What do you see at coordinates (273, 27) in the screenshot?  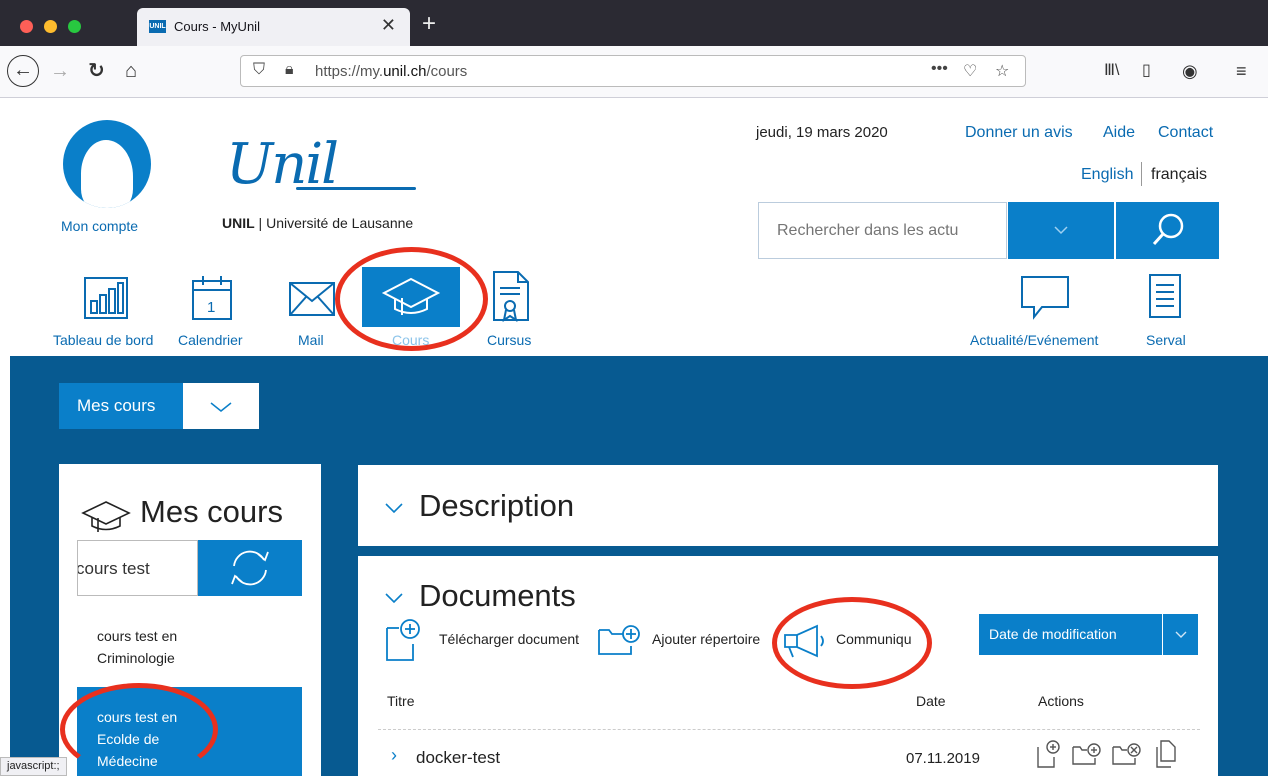 I see `browser-tab: UNIL Cours - MyUnil ✕` at bounding box center [273, 27].